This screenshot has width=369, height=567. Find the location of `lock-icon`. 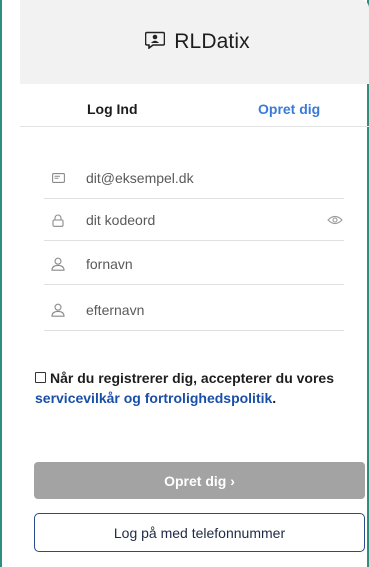

lock-icon is located at coordinates (58, 220).